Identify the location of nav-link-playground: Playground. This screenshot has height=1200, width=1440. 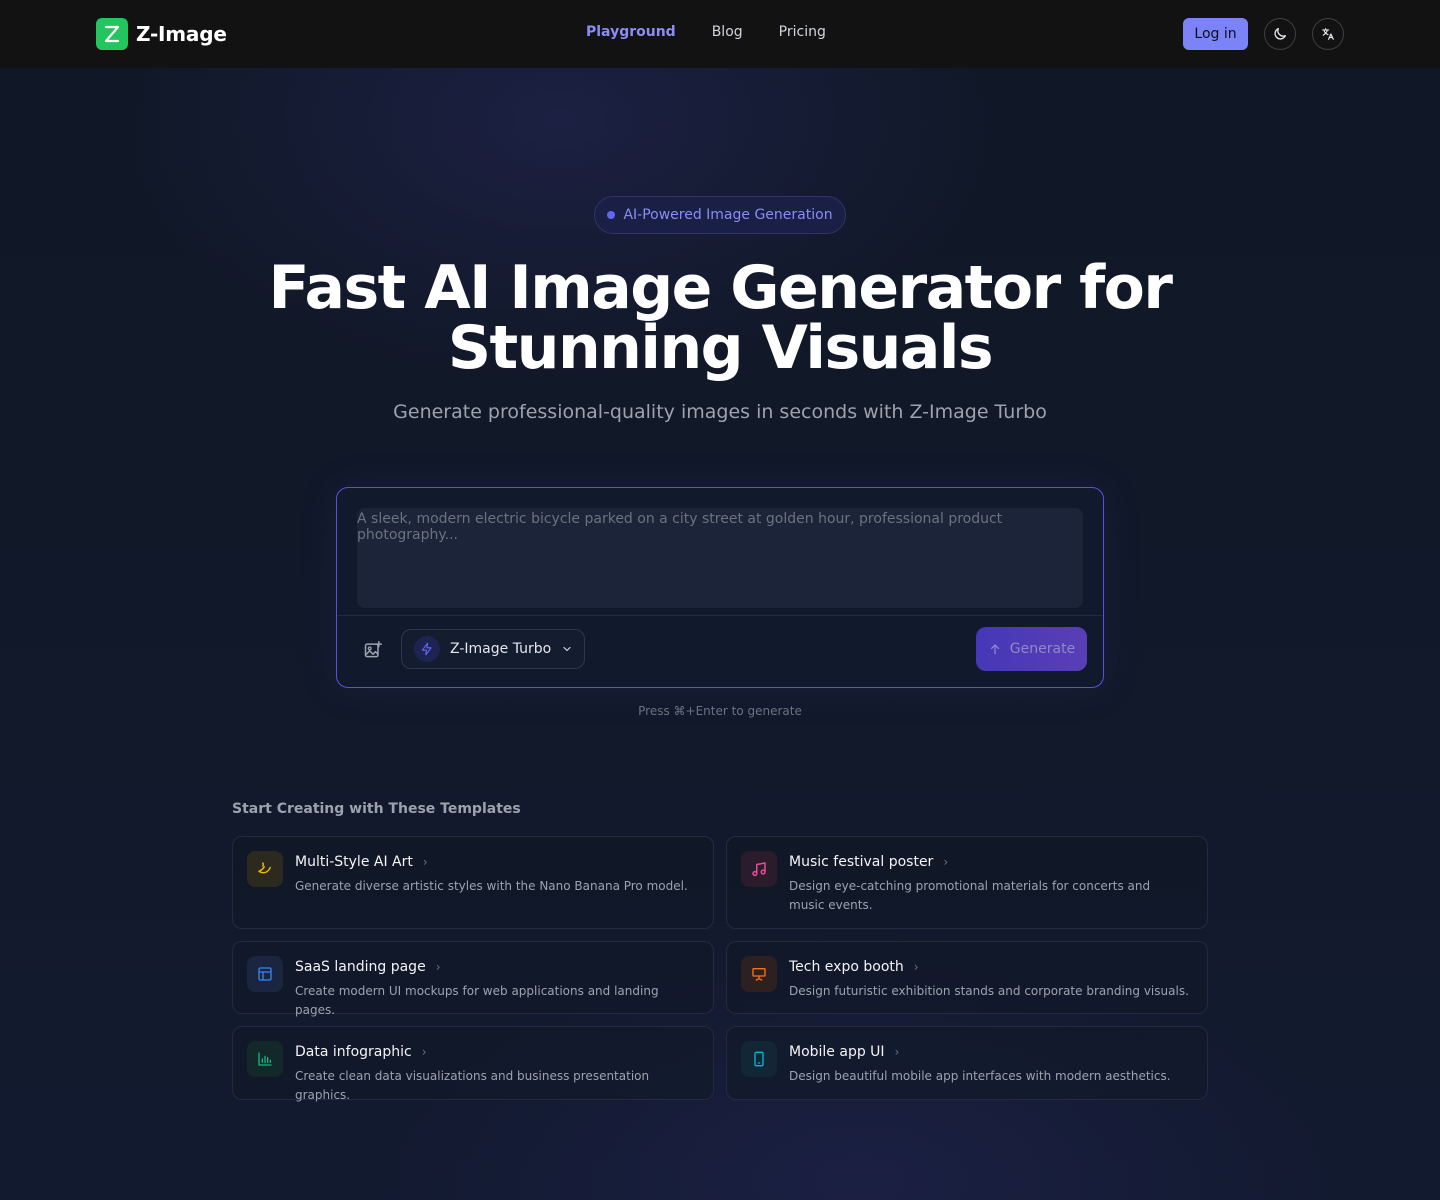
(631, 32).